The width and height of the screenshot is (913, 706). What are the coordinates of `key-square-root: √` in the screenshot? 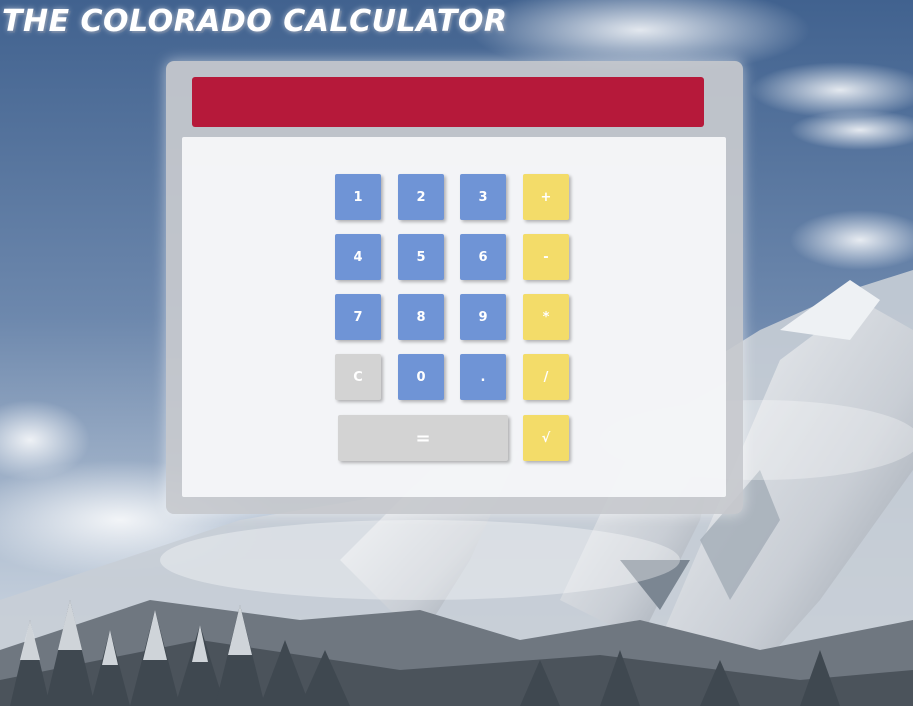 It's located at (546, 438).